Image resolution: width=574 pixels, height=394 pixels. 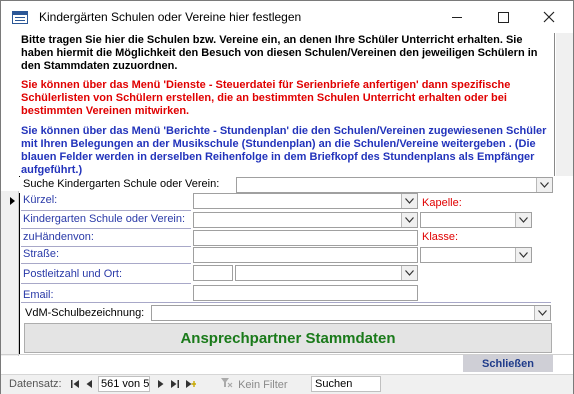 I want to click on close-window-button, so click(x=549, y=17).